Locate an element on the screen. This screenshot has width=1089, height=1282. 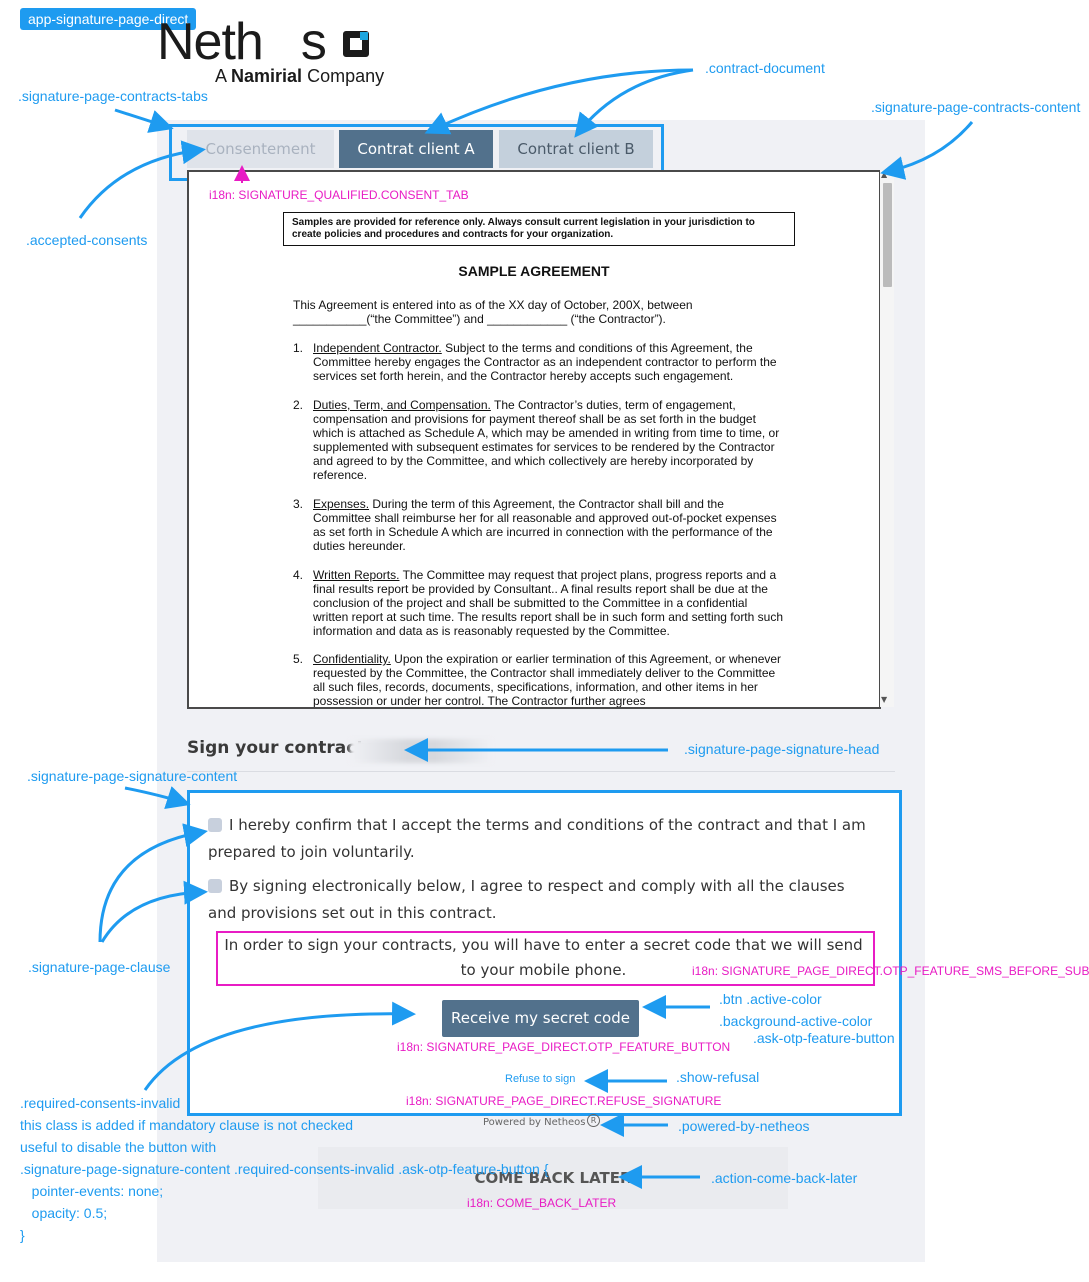
arrow-tabs is located at coordinates (144, 120).